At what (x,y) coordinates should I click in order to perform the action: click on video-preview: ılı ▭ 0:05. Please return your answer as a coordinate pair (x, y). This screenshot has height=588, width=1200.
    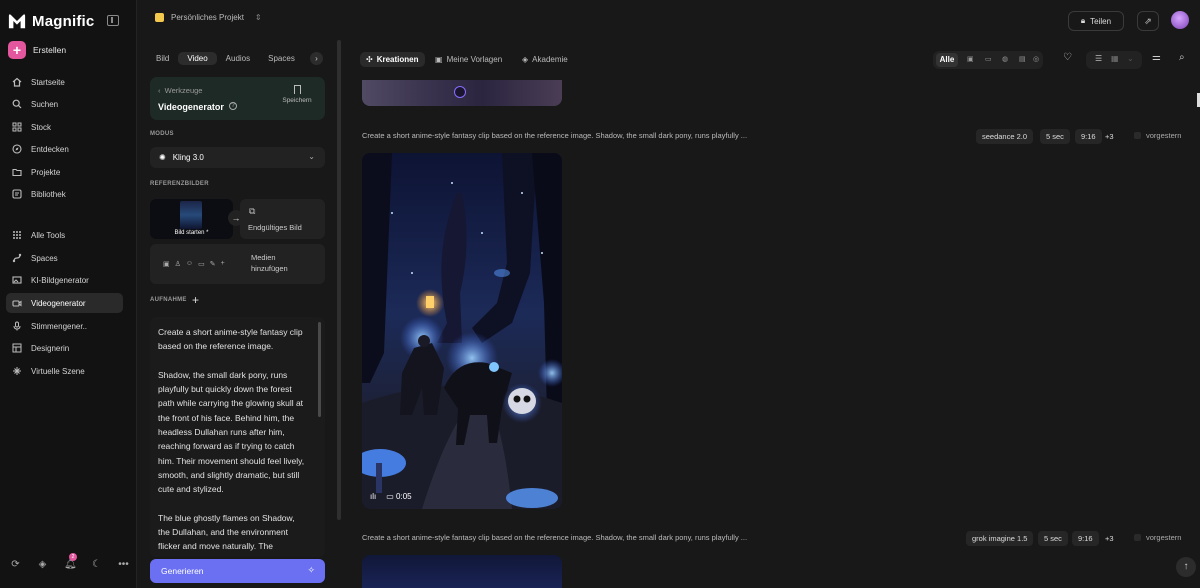
    Looking at the image, I should click on (462, 331).